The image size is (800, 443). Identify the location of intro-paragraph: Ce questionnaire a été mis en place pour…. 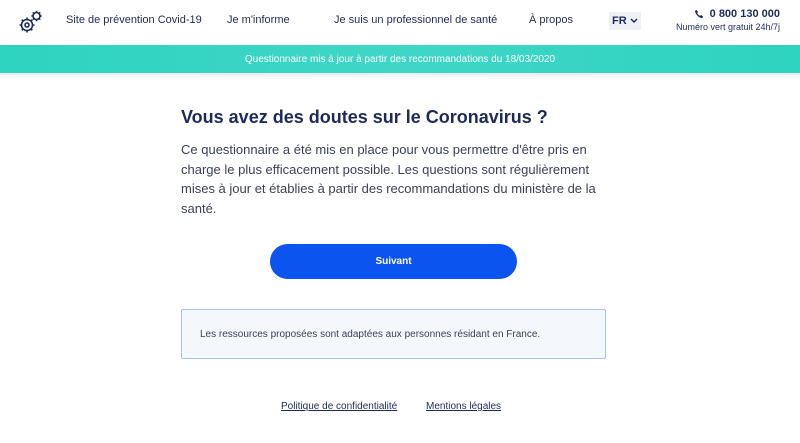
(388, 179).